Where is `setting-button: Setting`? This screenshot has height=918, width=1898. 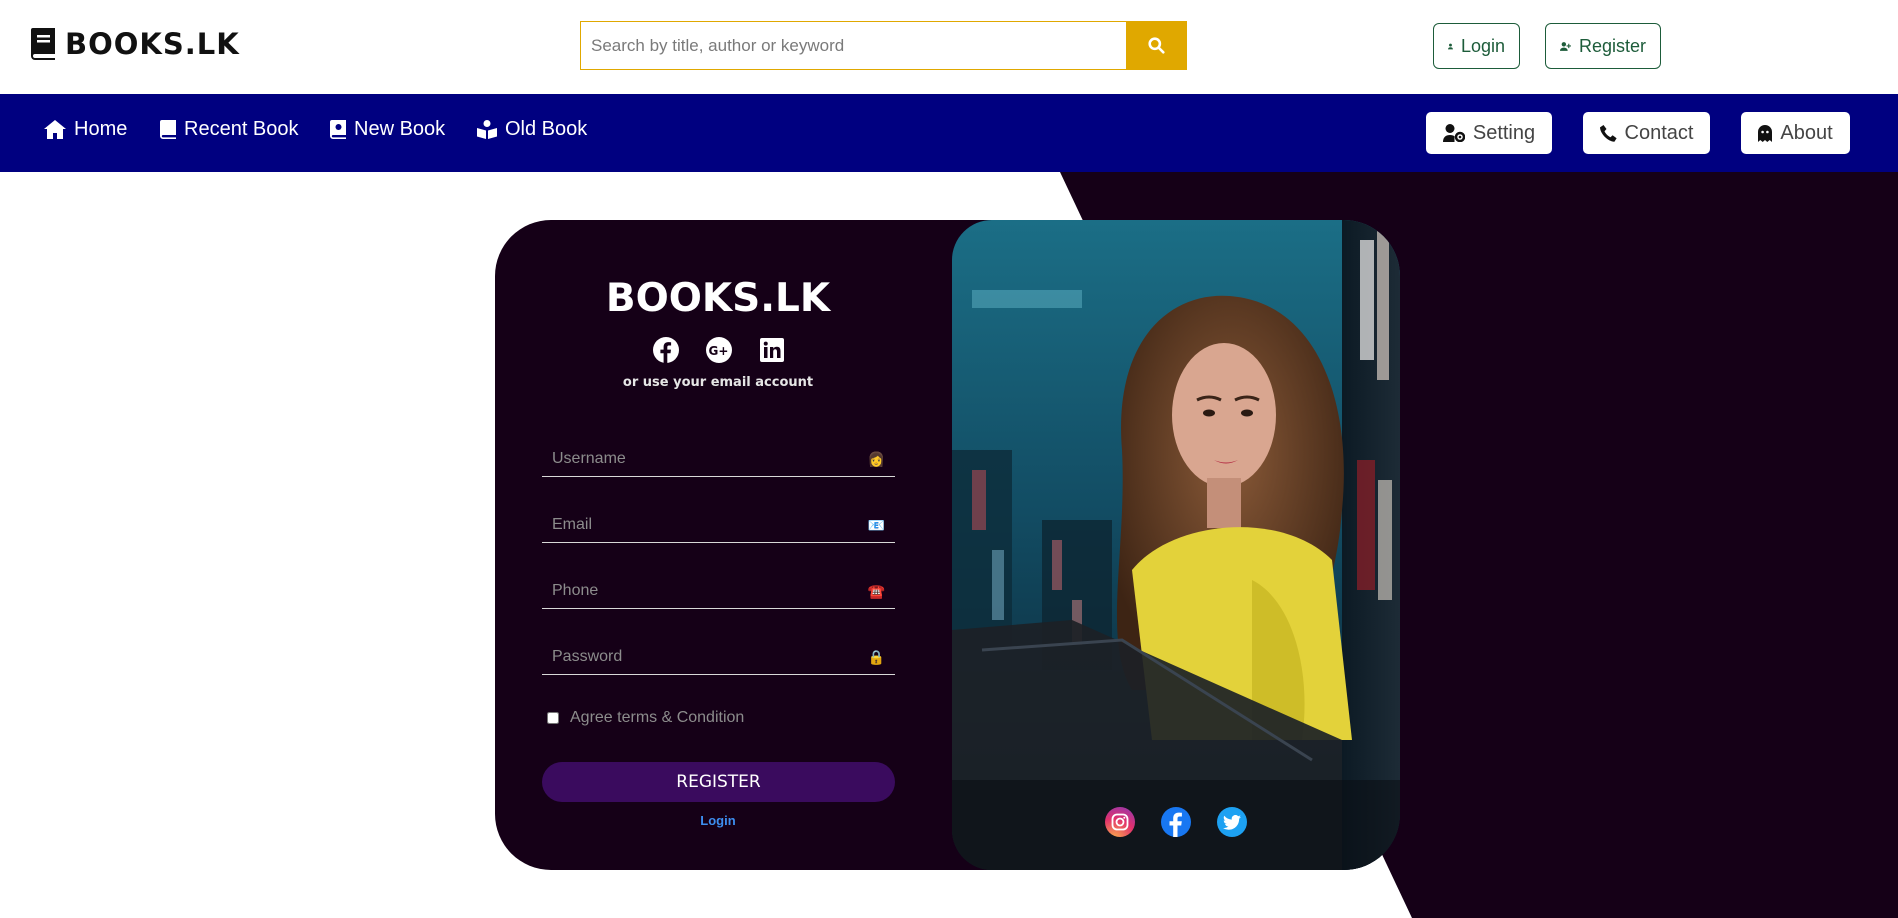 setting-button: Setting is located at coordinates (1489, 133).